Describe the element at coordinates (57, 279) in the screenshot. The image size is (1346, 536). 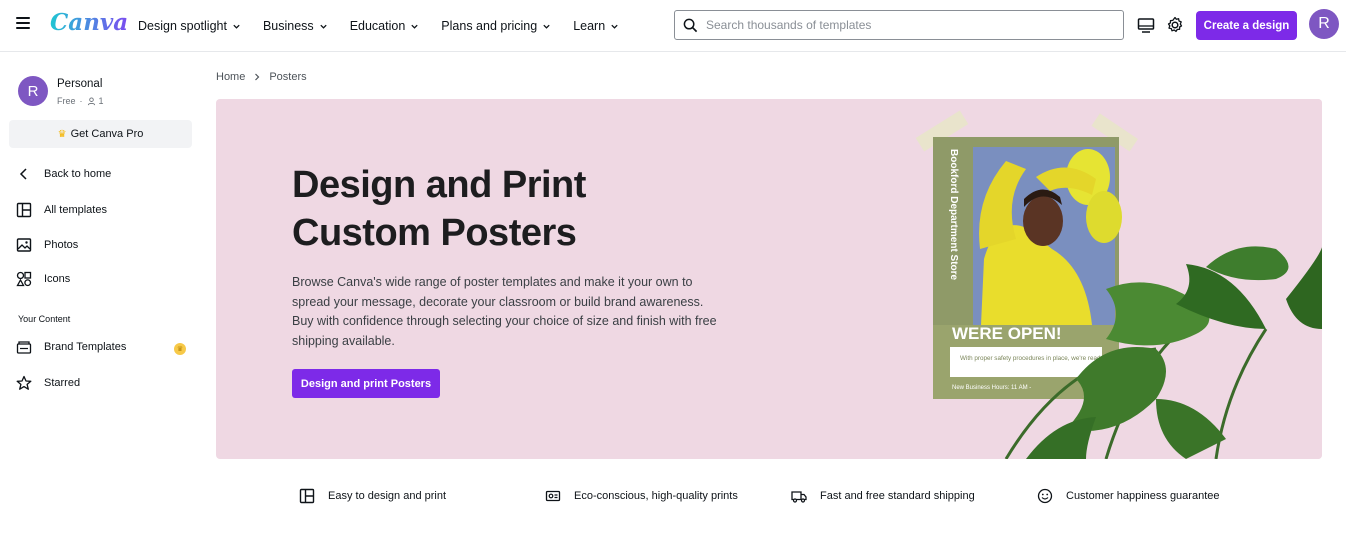
I see `sidebar-item-label: Icons` at that location.